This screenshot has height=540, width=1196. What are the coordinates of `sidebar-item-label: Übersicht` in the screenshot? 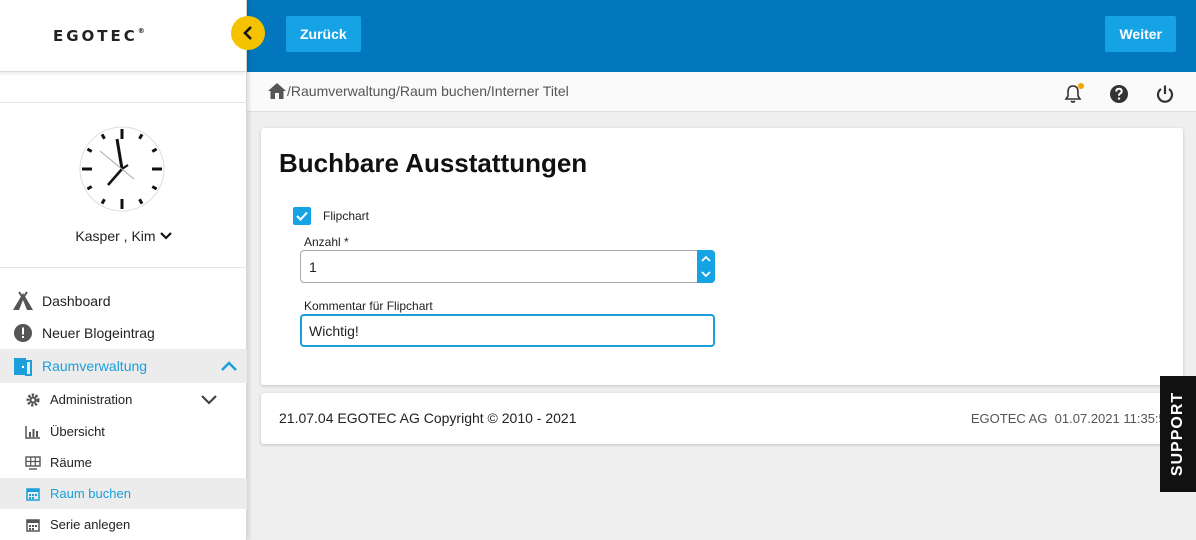 It's located at (77, 431).